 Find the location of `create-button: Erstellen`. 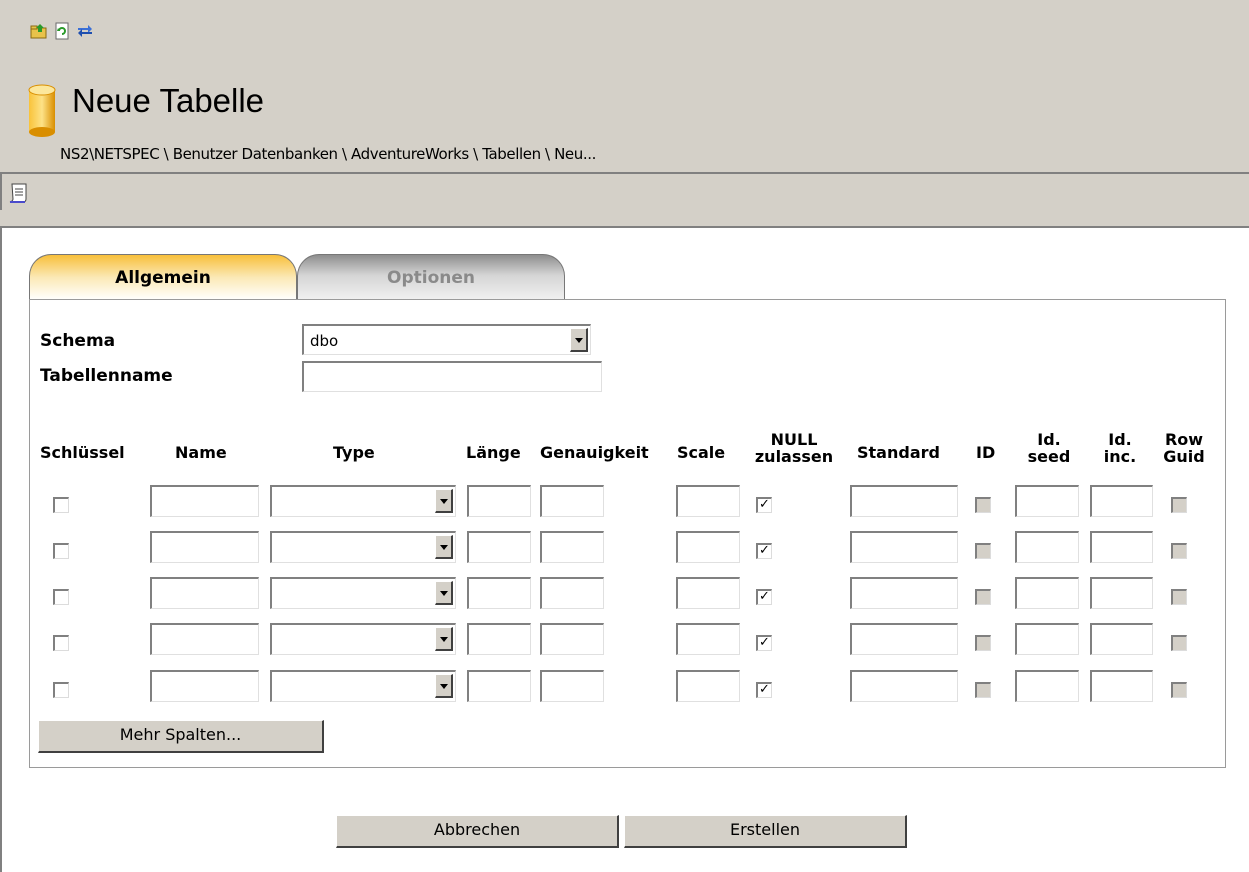

create-button: Erstellen is located at coordinates (765, 831).